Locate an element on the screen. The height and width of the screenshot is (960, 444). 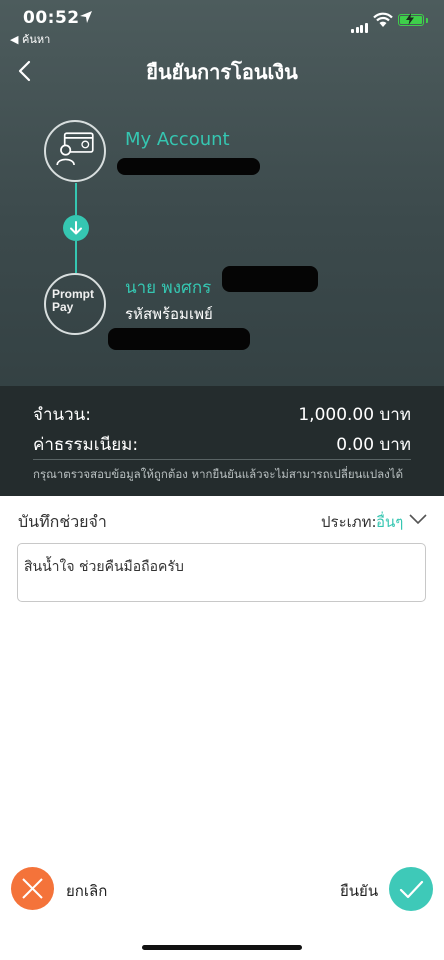
checkmark-icon is located at coordinates (411, 889).